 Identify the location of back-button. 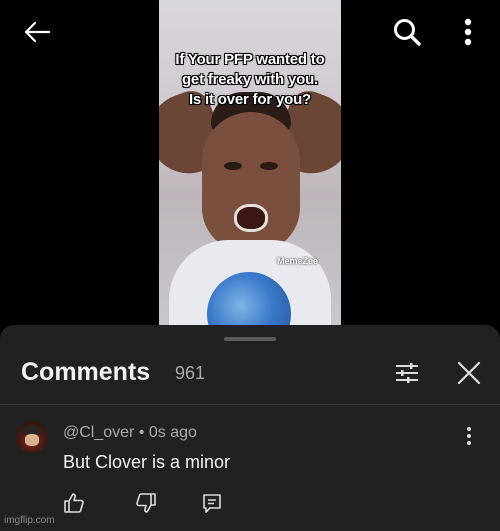
(37, 32).